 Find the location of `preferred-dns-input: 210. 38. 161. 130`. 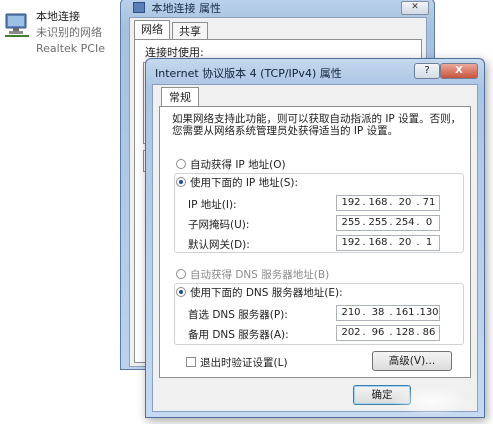

preferred-dns-input: 210. 38. 161. 130 is located at coordinates (388, 313).